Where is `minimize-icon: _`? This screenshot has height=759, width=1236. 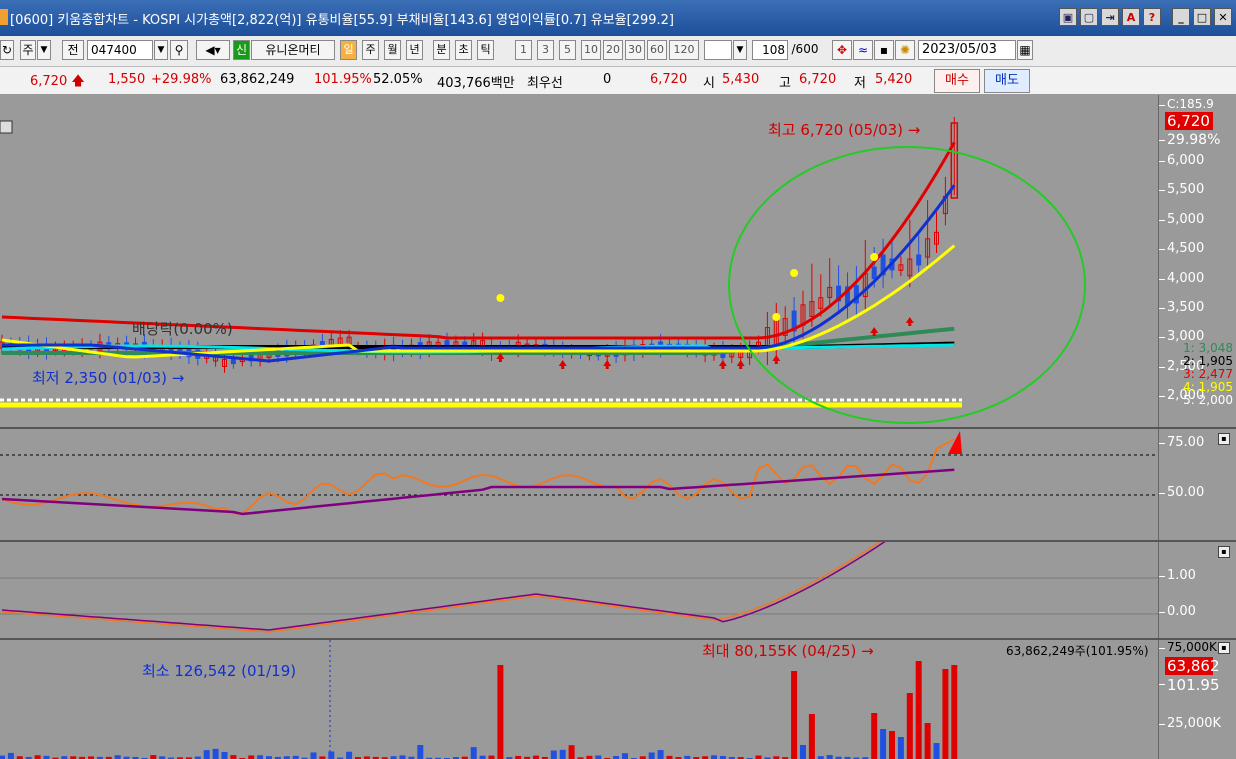 minimize-icon: _ is located at coordinates (1181, 17).